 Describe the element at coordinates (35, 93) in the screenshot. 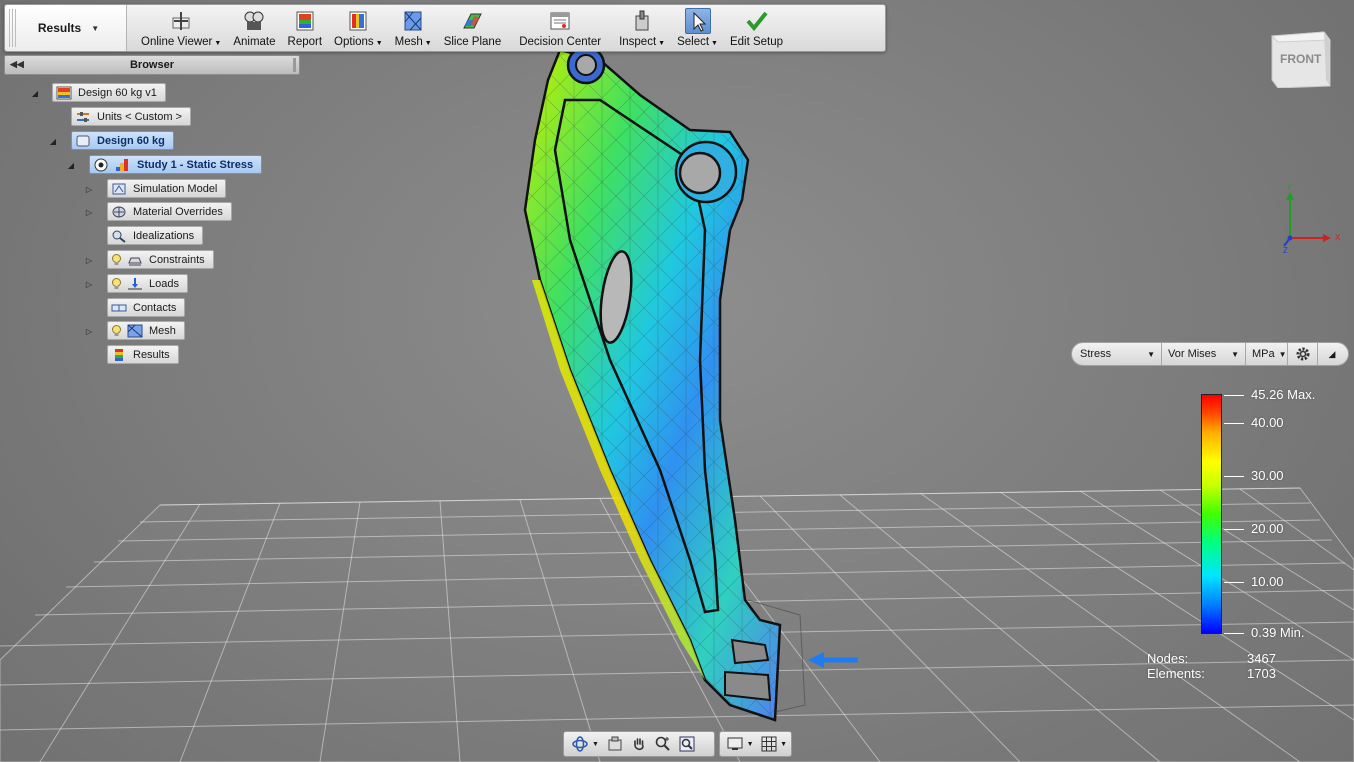

I see `expand-root-icon: ◢` at that location.